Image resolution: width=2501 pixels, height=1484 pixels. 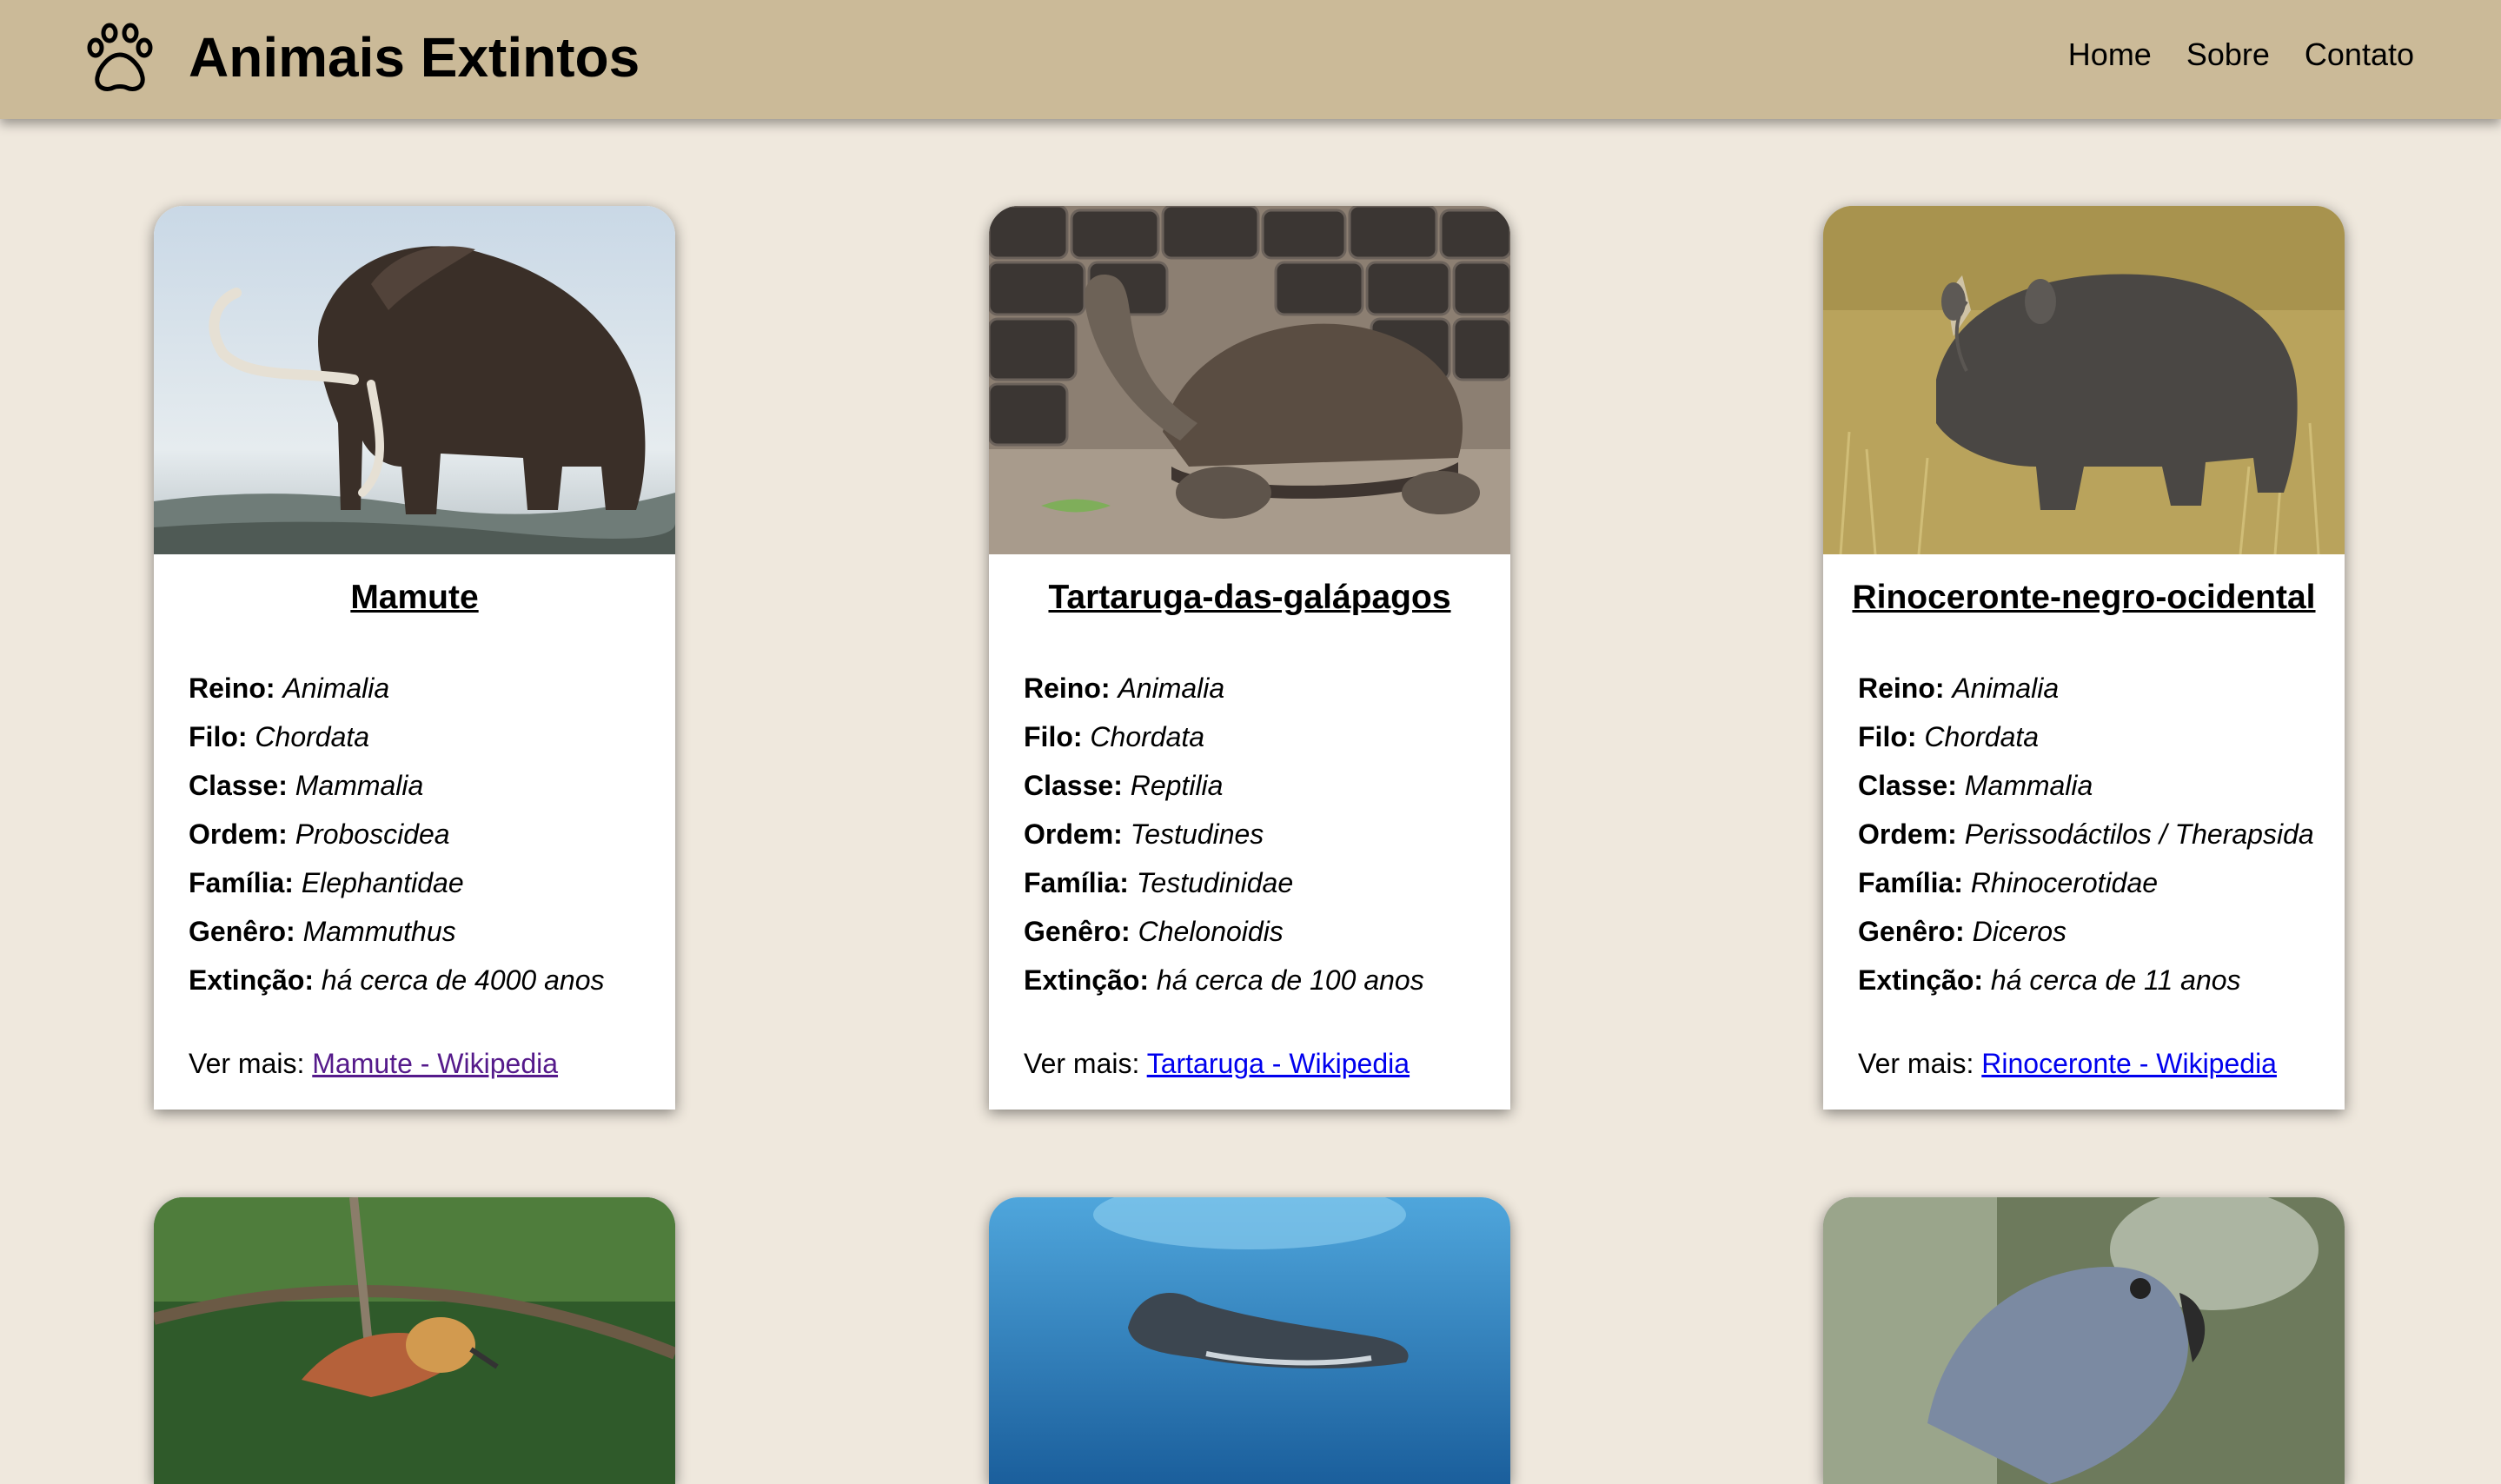 I want to click on galapagos-tortoise-photo, so click(x=1249, y=380).